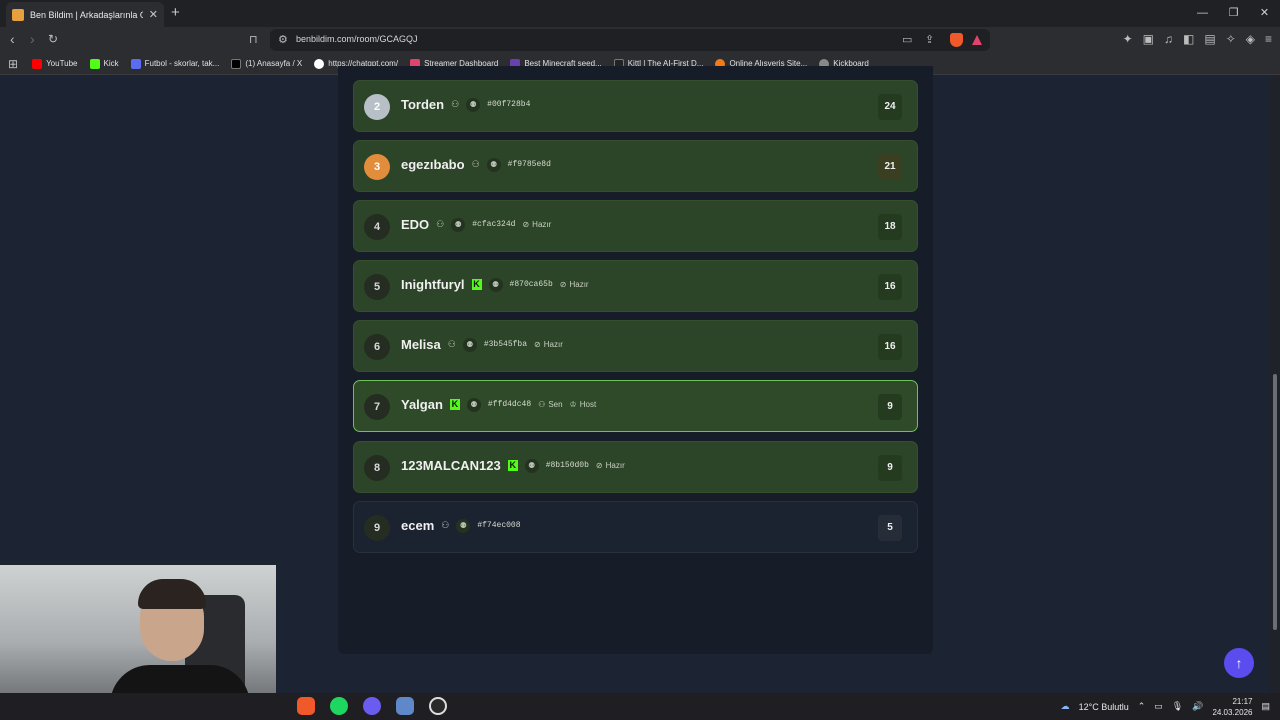  Describe the element at coordinates (274, 63) in the screenshot. I see `bookmark-label: (1) Anasayfa / X` at that location.